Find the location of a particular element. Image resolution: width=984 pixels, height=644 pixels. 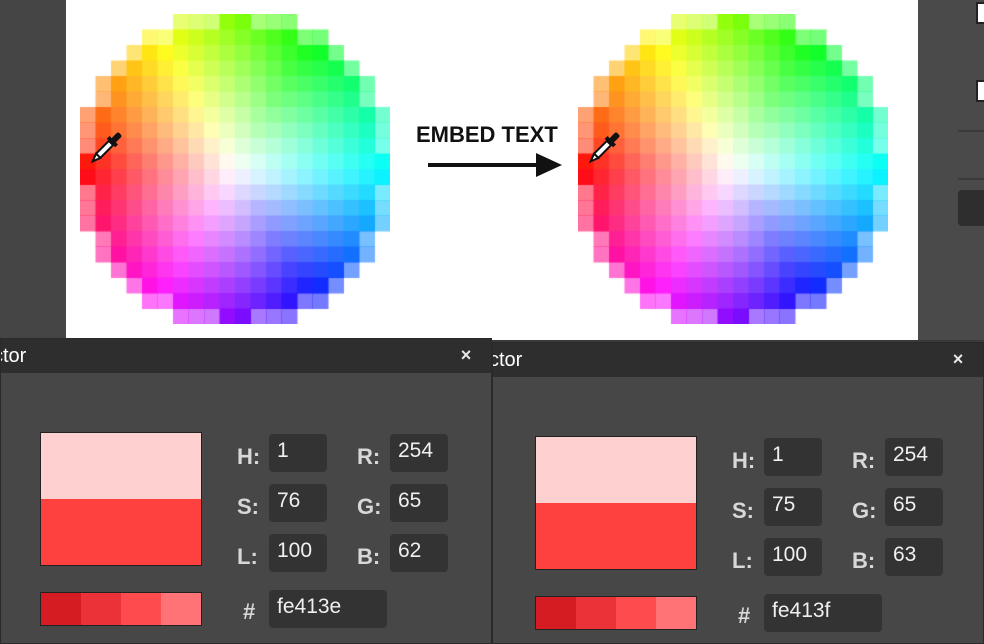

embed-text-label: EMBED TEXT is located at coordinates (487, 134).